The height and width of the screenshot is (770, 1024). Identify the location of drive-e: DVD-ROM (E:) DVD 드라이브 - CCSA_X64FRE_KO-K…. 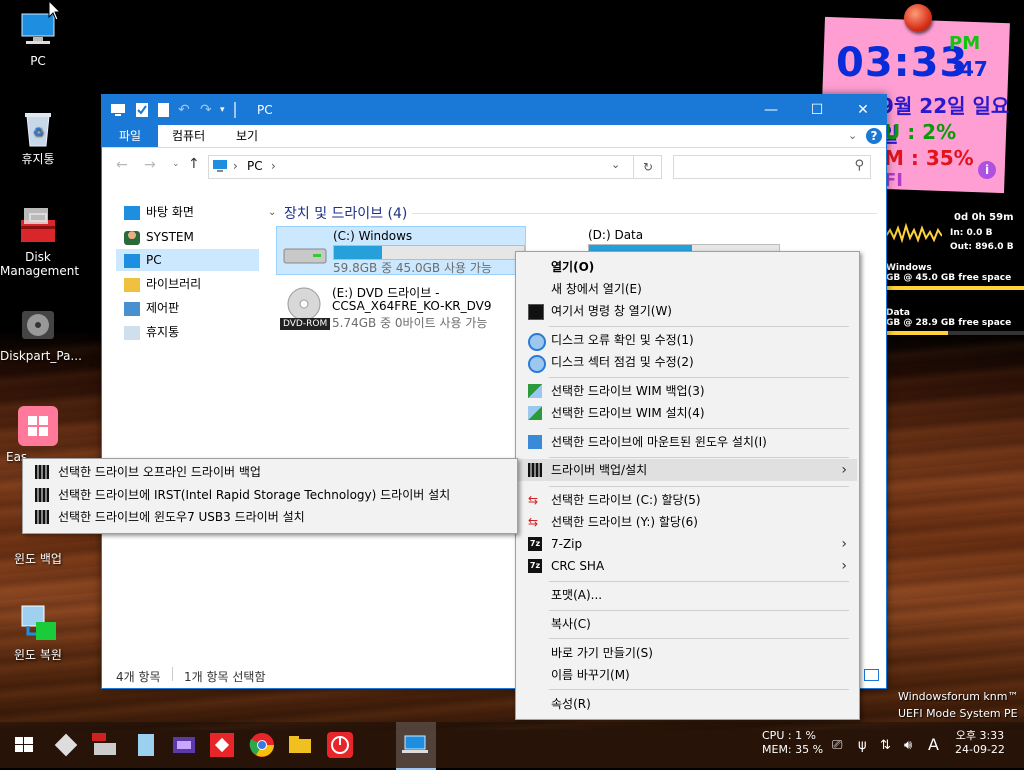
(401, 308).